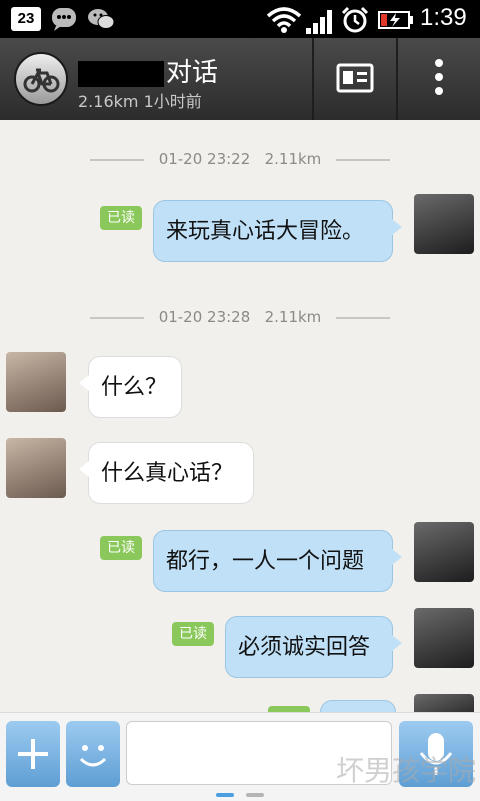  What do you see at coordinates (443, 17) in the screenshot?
I see `clock: 1:39` at bounding box center [443, 17].